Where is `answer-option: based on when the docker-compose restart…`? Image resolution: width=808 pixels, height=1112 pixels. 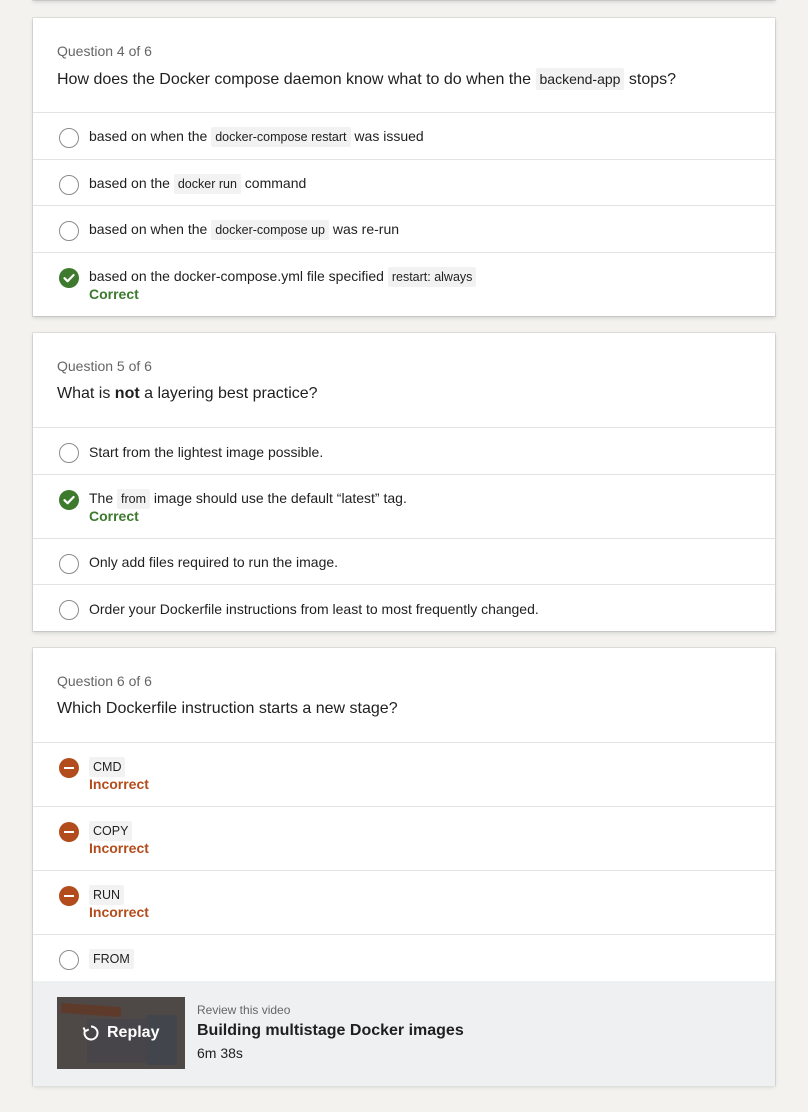
answer-option: based on when the docker-compose restart… is located at coordinates (404, 136).